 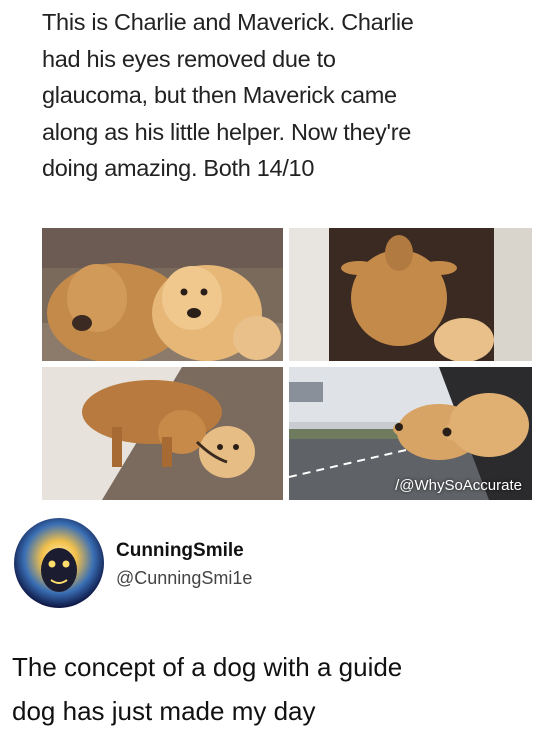 What do you see at coordinates (189, 58) in the screenshot?
I see `caption-line: had his eyes removed due to` at bounding box center [189, 58].